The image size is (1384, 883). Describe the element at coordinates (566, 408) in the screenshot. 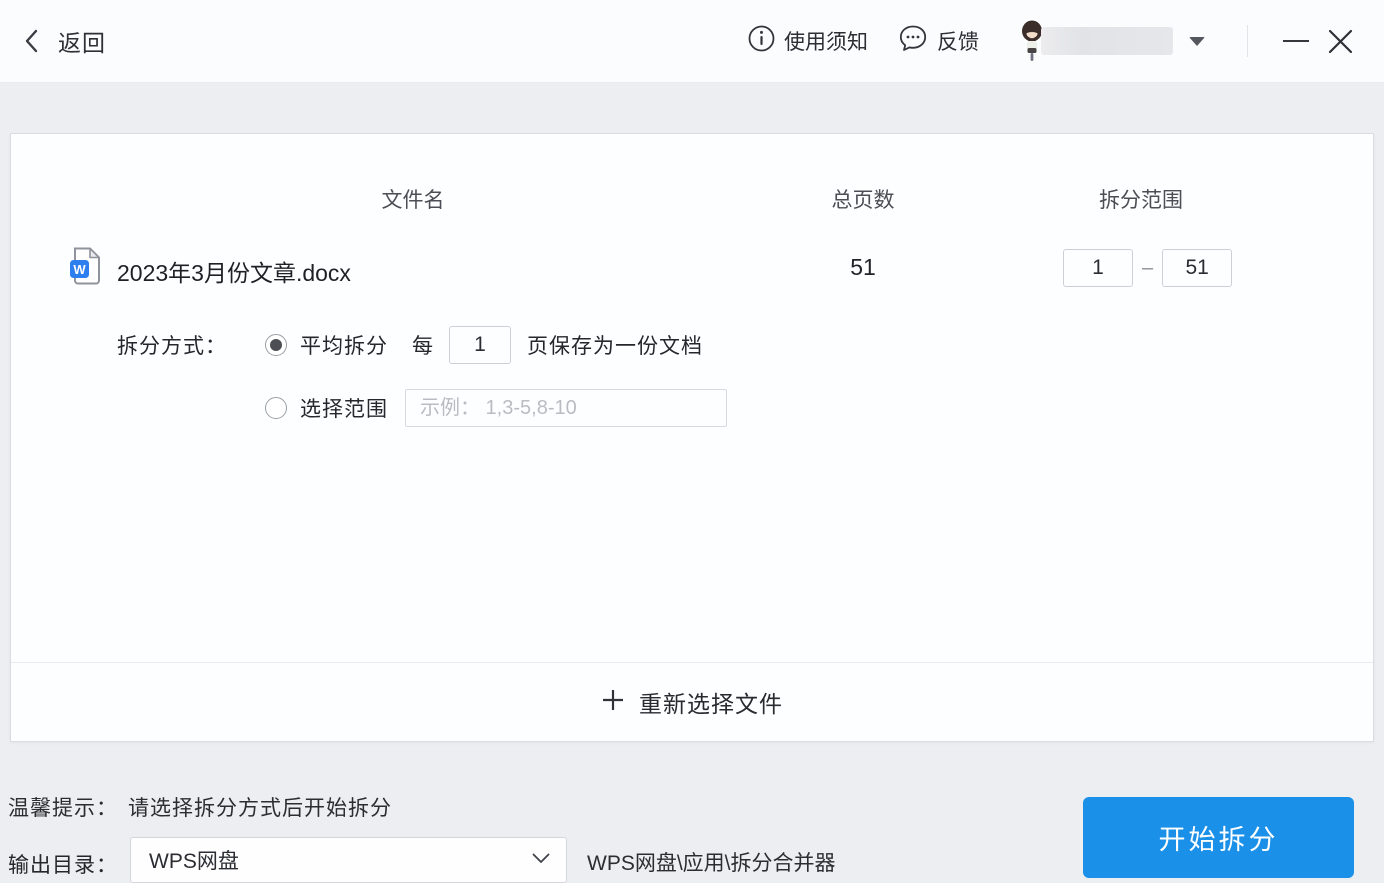

I see `range-example-input` at that location.